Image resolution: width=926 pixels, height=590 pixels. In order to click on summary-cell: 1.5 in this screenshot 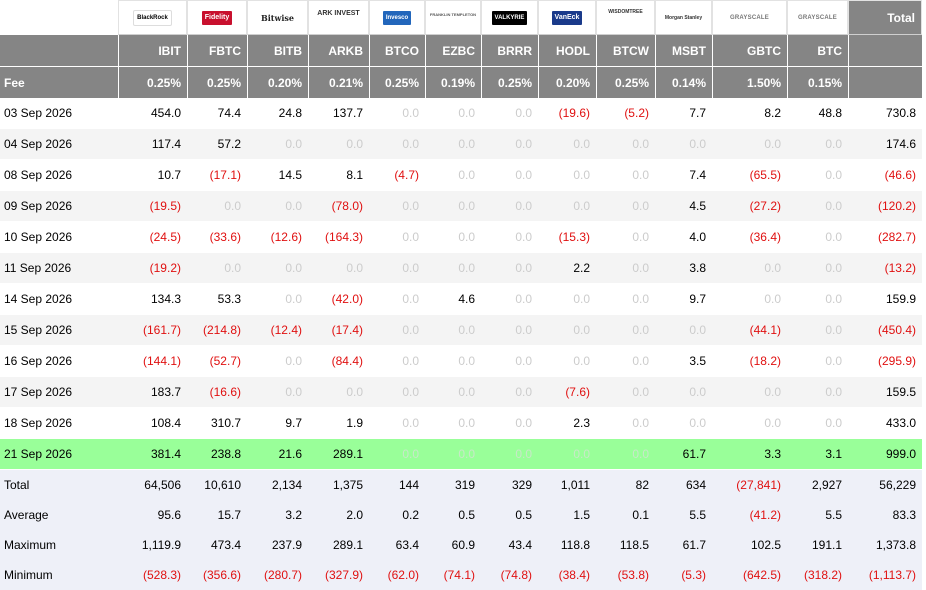, I will do `click(567, 515)`.